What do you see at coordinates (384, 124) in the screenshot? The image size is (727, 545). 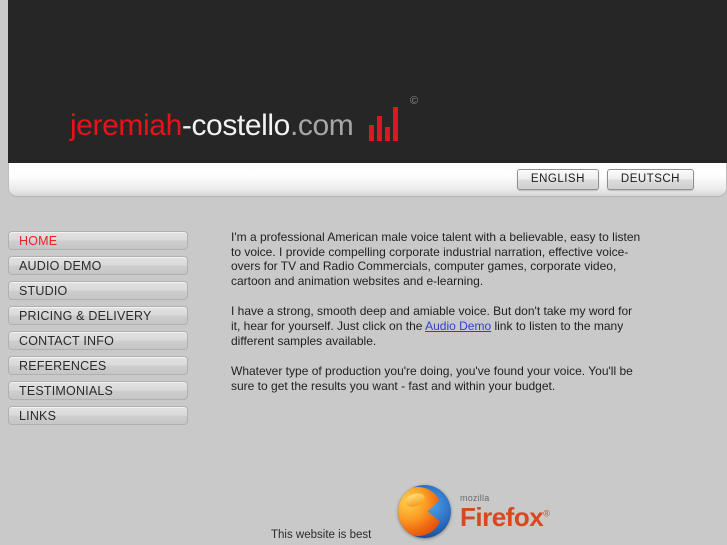 I see `equalizer-bars-icon` at bounding box center [384, 124].